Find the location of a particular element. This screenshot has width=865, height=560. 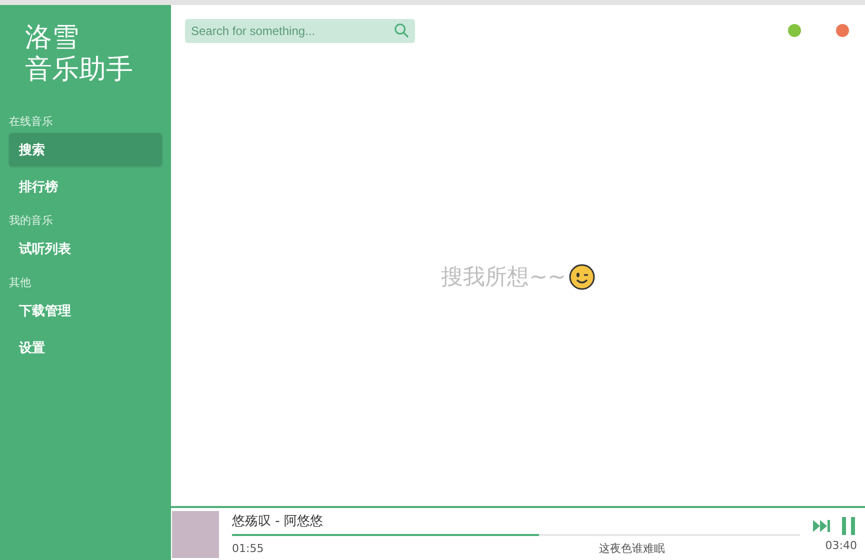

empty-state-message: 搜我所想~~ is located at coordinates (503, 278).